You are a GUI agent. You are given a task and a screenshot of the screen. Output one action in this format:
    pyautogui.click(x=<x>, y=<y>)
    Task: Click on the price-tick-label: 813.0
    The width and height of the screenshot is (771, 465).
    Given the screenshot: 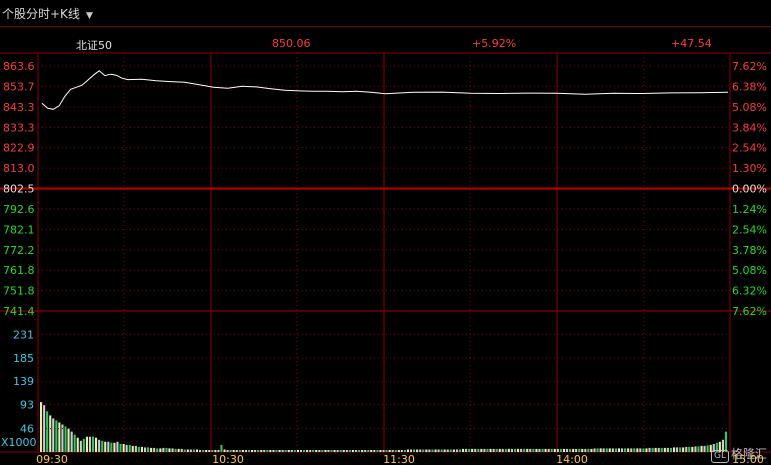 What is the action you would take?
    pyautogui.click(x=19, y=168)
    